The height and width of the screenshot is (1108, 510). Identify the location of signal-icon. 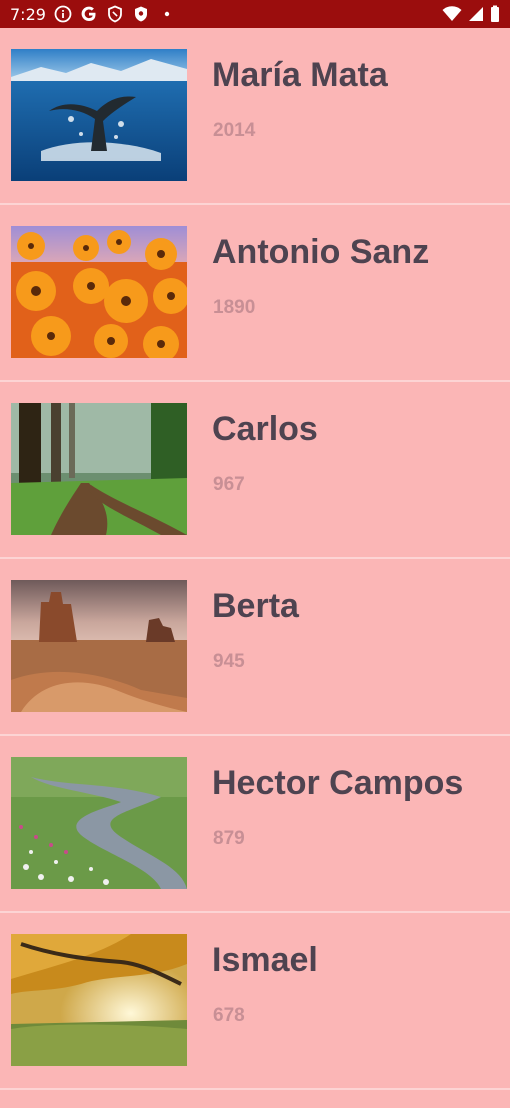
(476, 14).